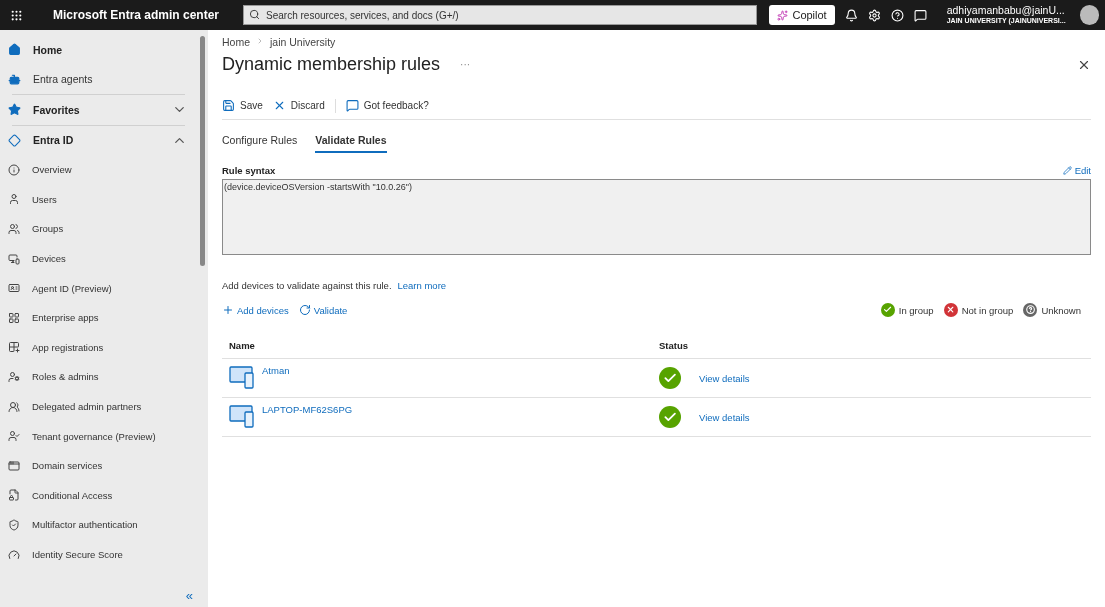 The height and width of the screenshot is (607, 1105). What do you see at coordinates (16, 15) in the screenshot?
I see `app-launcher-icon` at bounding box center [16, 15].